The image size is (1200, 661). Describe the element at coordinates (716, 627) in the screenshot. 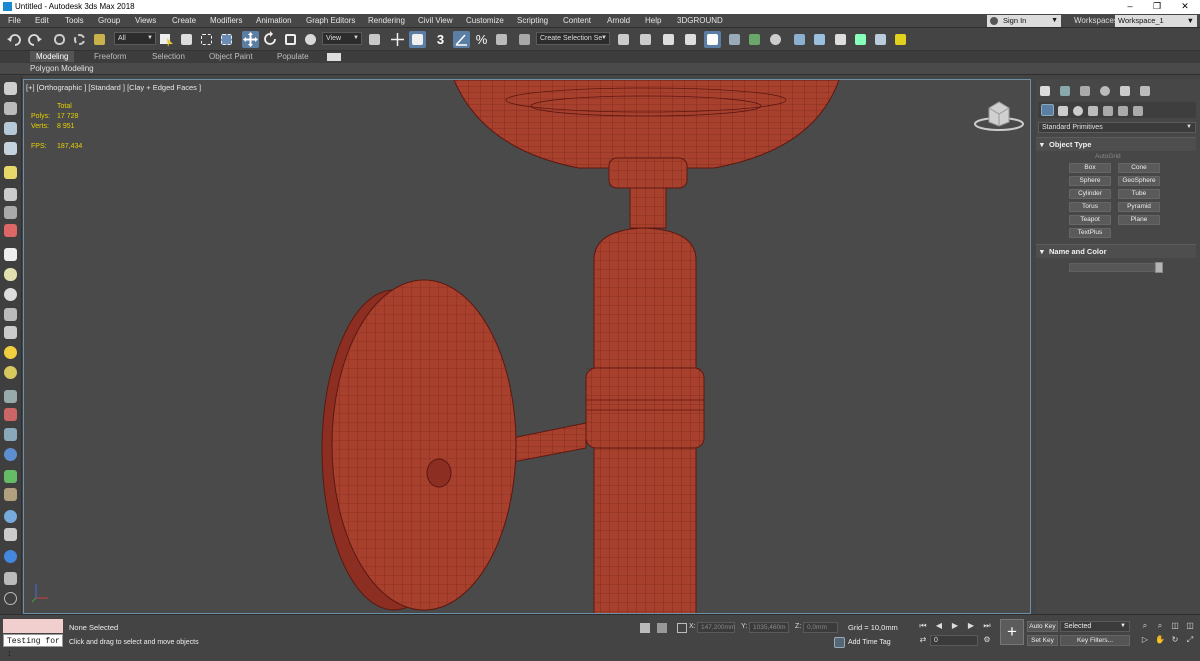

I see `x-coordinate-field: 147,200mm` at that location.